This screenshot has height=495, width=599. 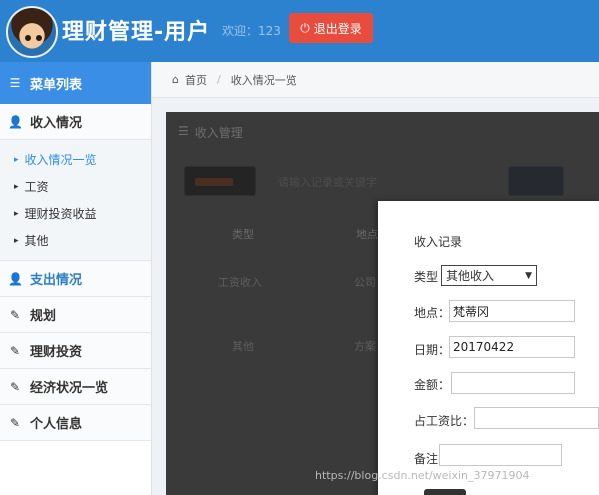 I want to click on sidebar-item-income: 👤 收入情况, so click(x=75, y=122).